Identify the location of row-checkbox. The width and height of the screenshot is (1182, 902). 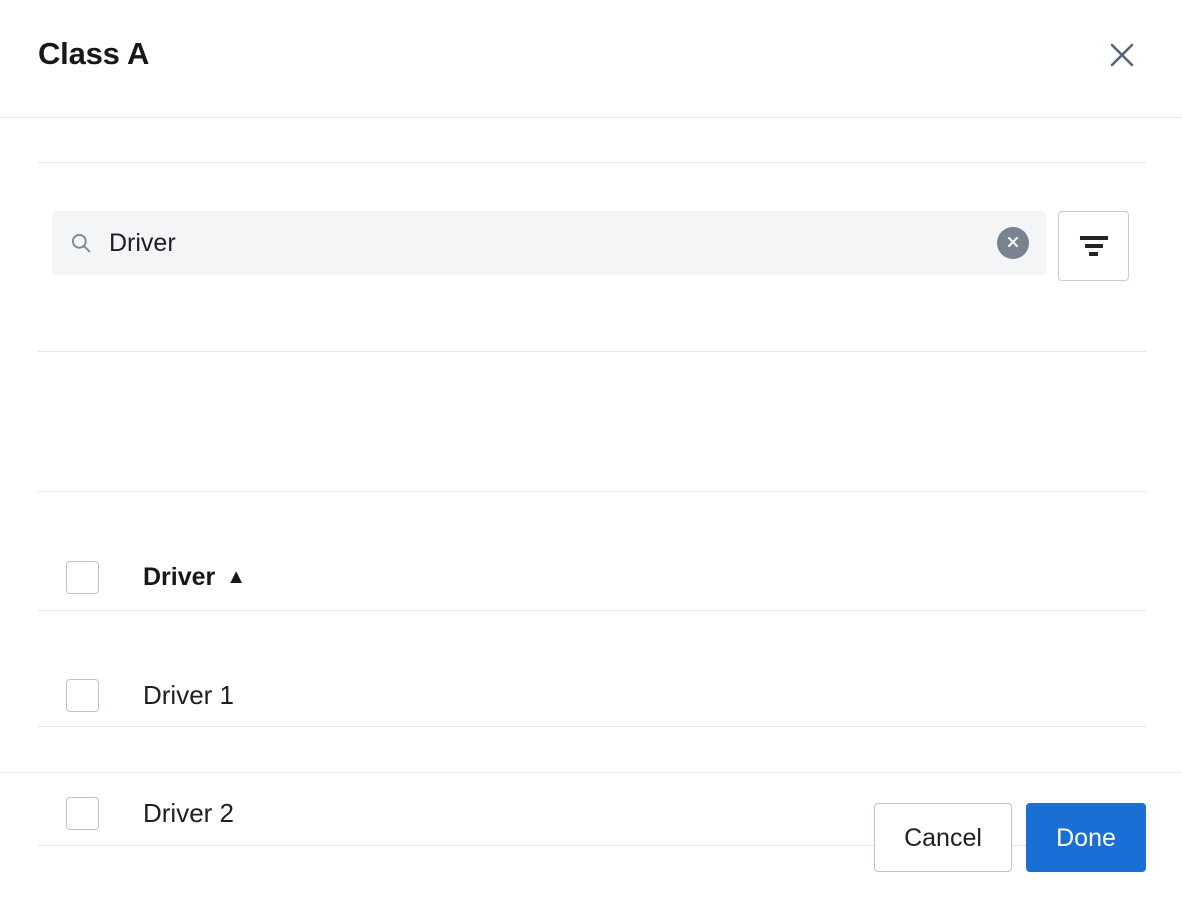
(82, 695).